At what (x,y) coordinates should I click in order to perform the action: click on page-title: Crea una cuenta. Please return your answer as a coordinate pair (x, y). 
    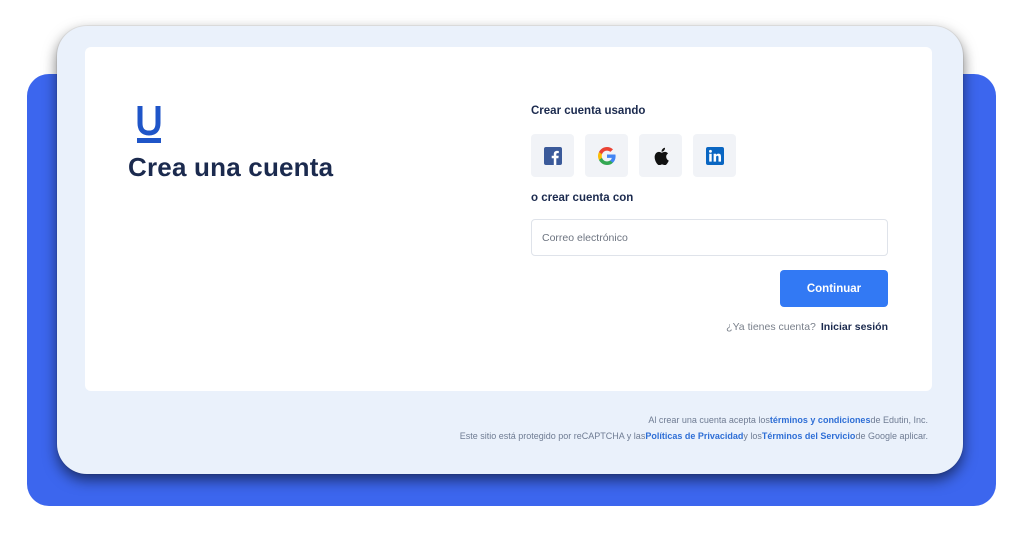
    Looking at the image, I should click on (231, 167).